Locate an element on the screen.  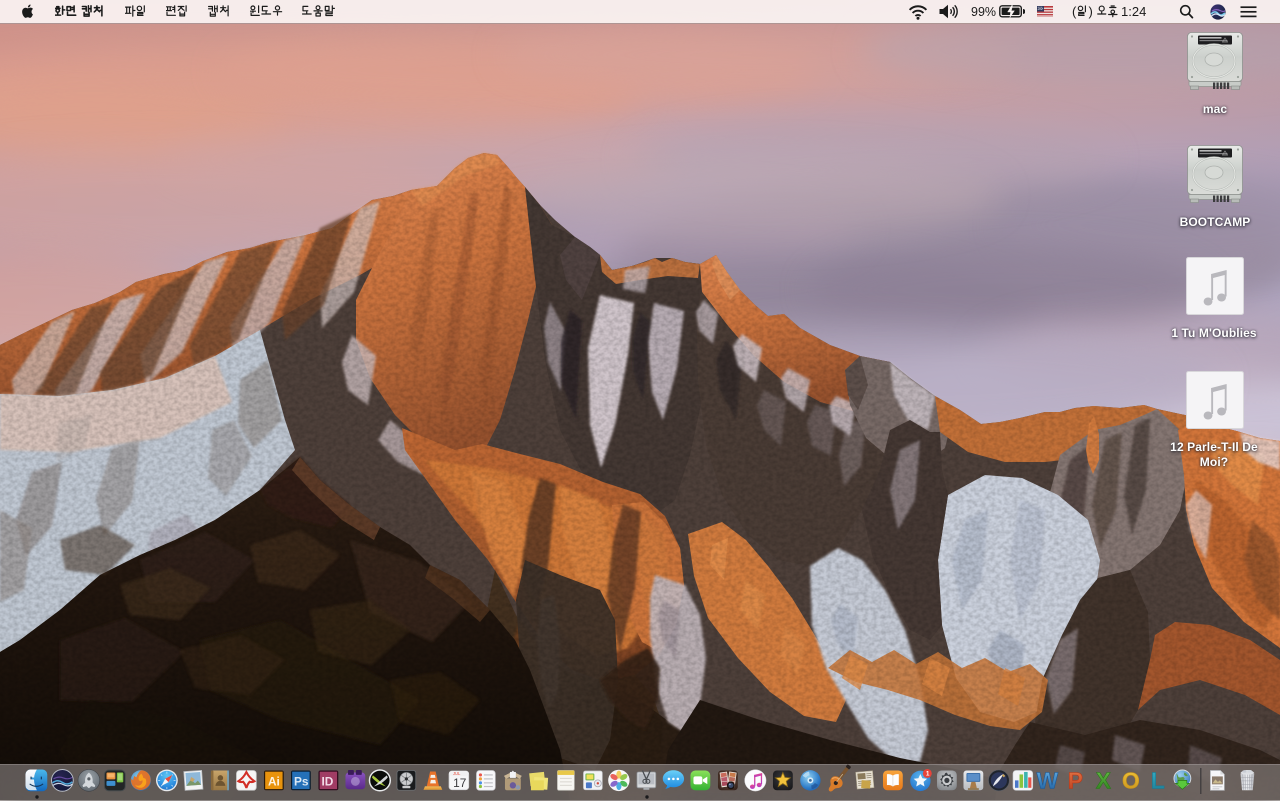
svg-text: 1:24 is located at coordinates (1133, 11).